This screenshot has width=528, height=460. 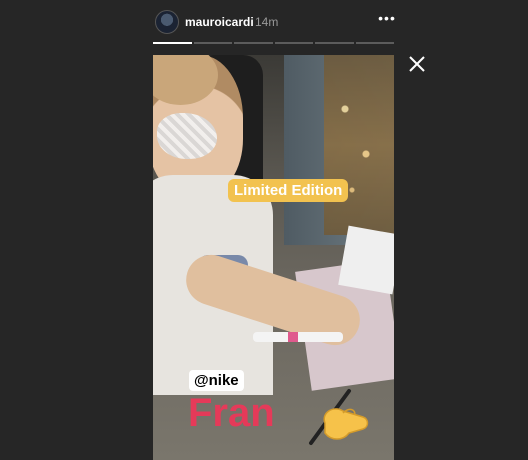 What do you see at coordinates (216, 380) in the screenshot?
I see `mention-sticker: @nike` at bounding box center [216, 380].